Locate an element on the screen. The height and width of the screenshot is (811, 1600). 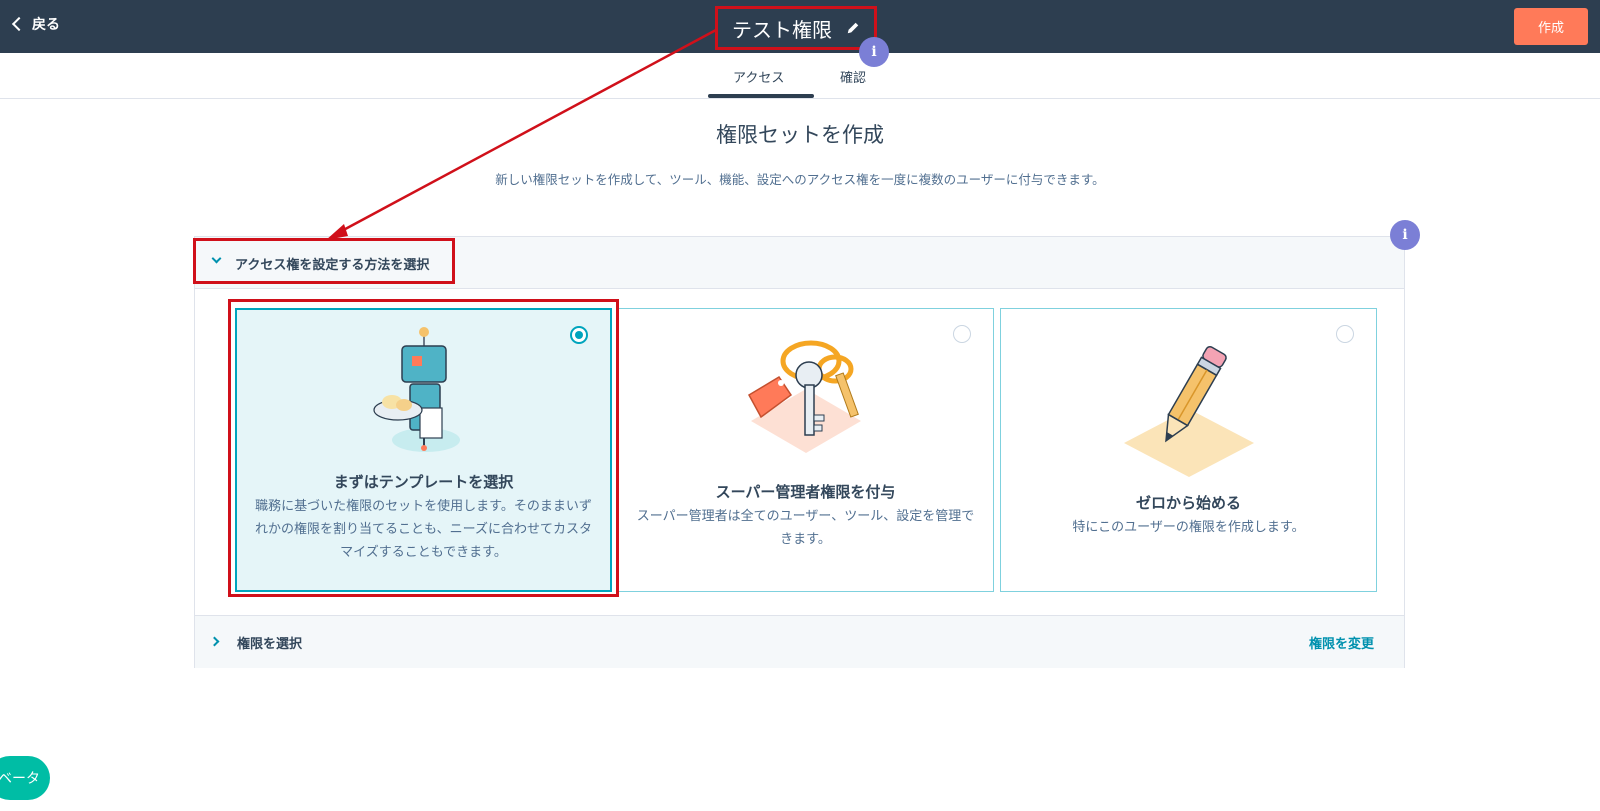
page-title: テスト権限 is located at coordinates (782, 29).